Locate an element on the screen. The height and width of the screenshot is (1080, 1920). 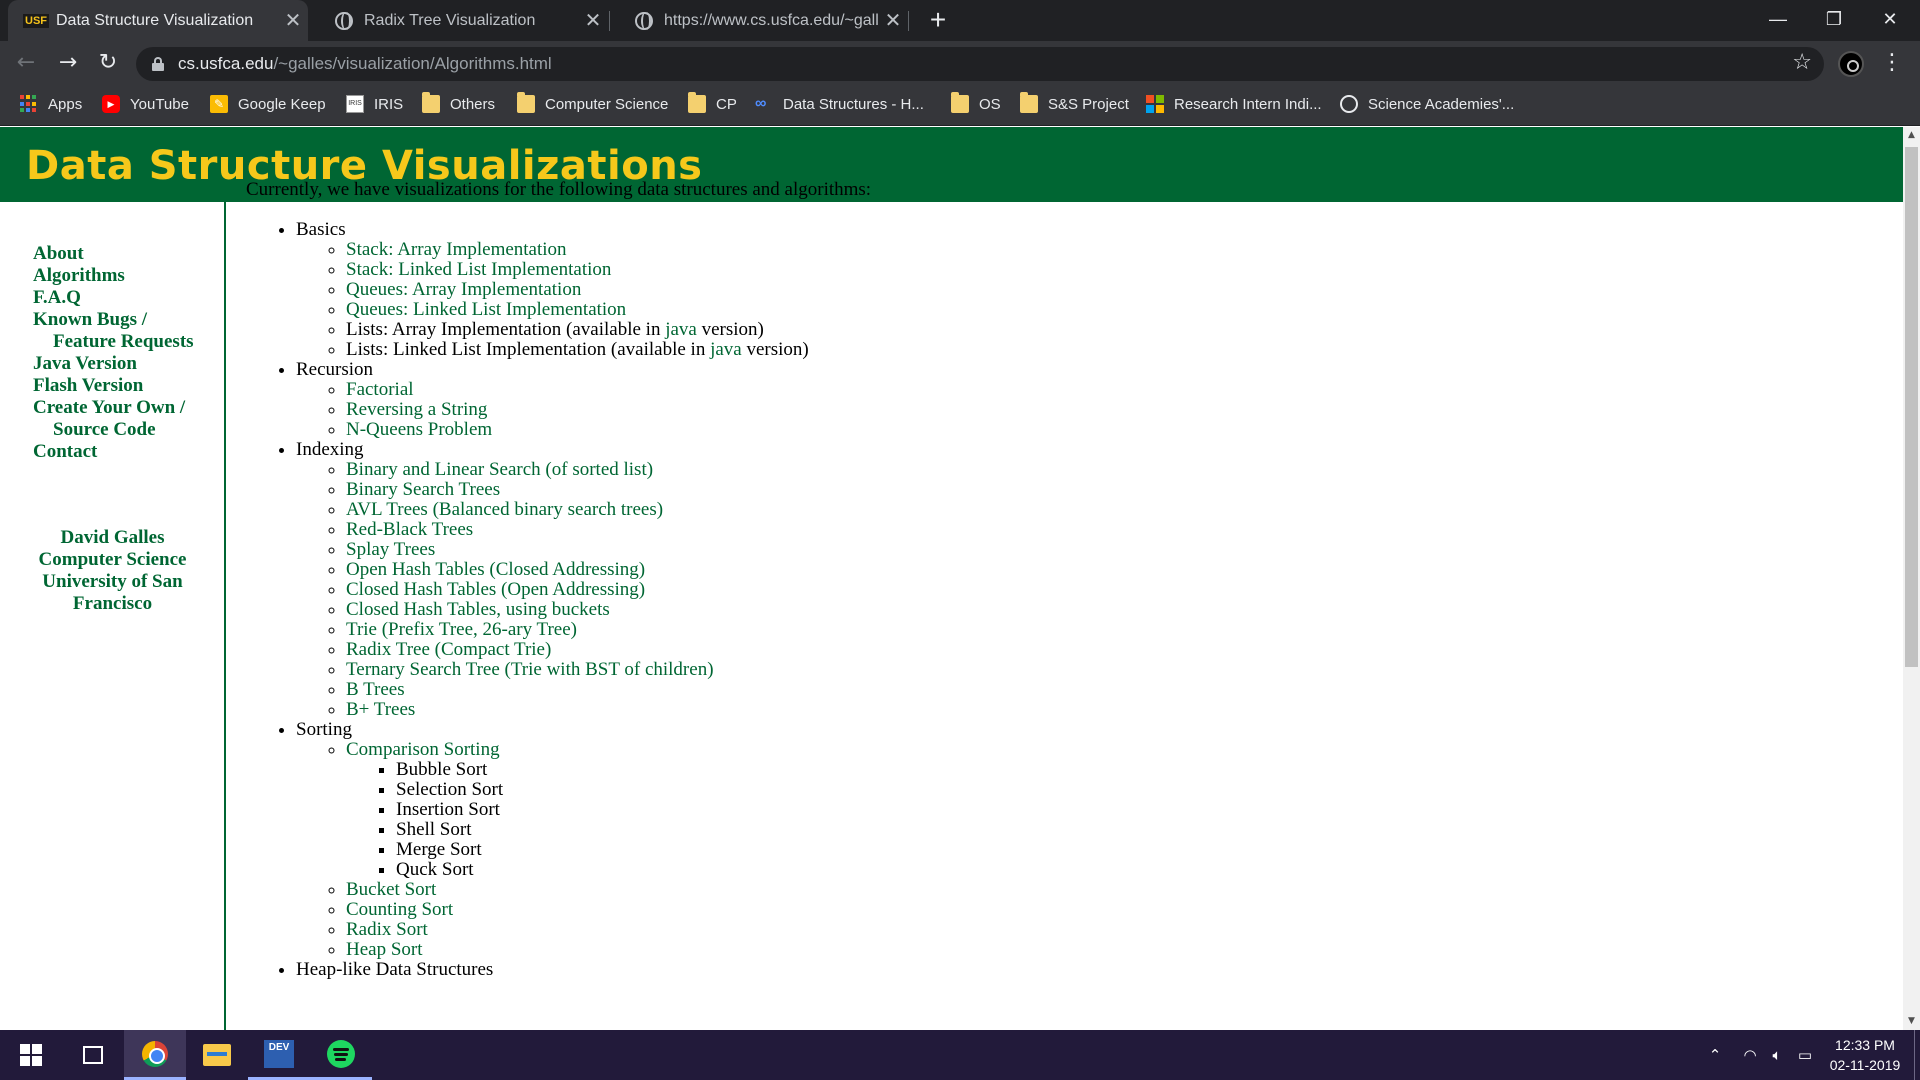
link-avl-trees: AVL Trees (Balanced binary search trees) is located at coordinates (504, 509).